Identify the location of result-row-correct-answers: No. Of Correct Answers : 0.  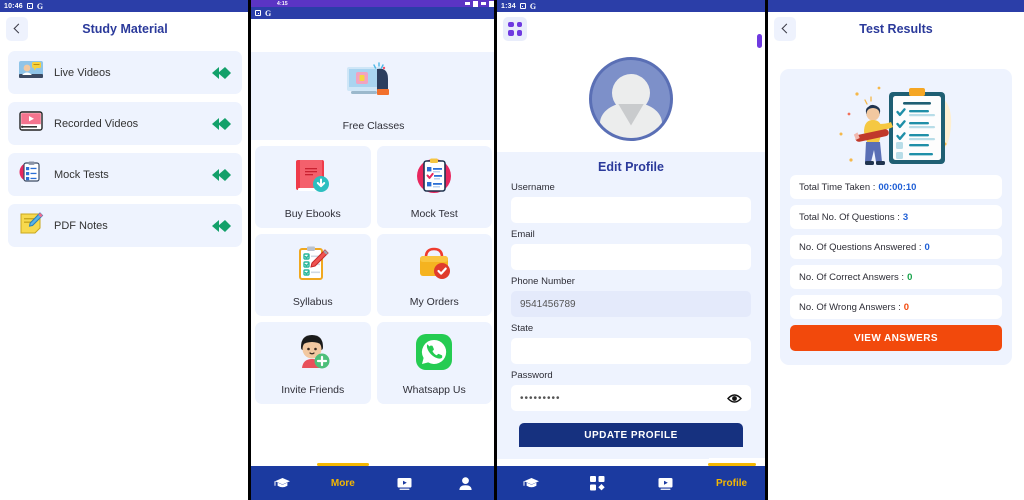
(896, 277).